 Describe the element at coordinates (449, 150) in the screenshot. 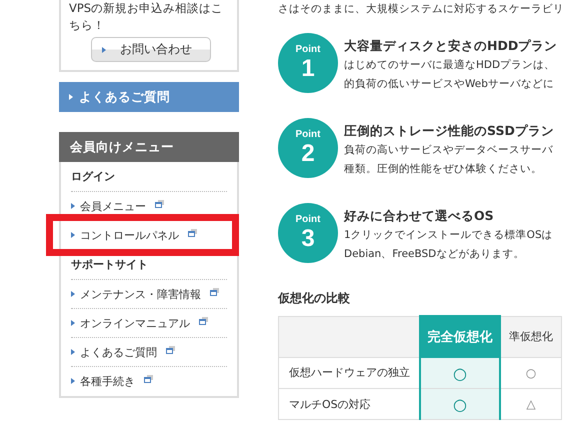

I see `point-description: 負荷の高いサービスやデータベースサーバ` at that location.